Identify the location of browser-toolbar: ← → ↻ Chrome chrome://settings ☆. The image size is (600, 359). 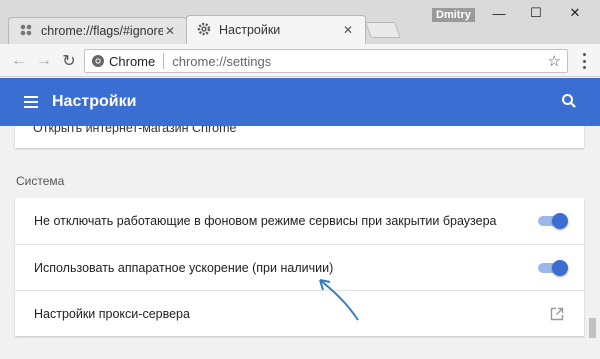
(300, 60).